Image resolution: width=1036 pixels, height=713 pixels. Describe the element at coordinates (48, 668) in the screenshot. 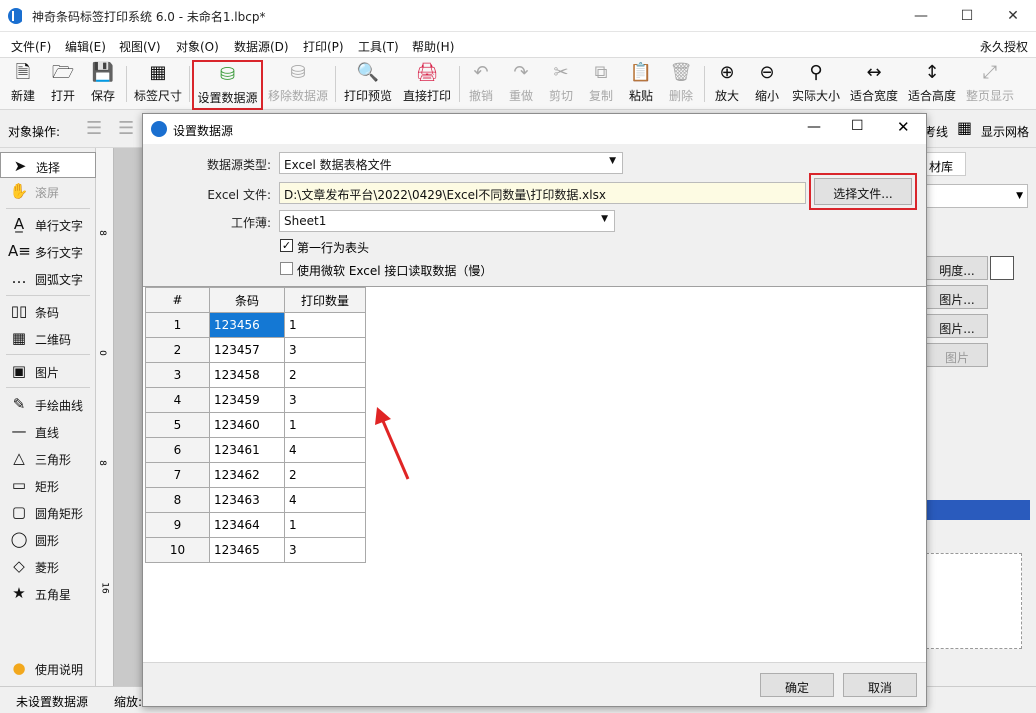

I see `tool-help: ● 使用说明` at that location.